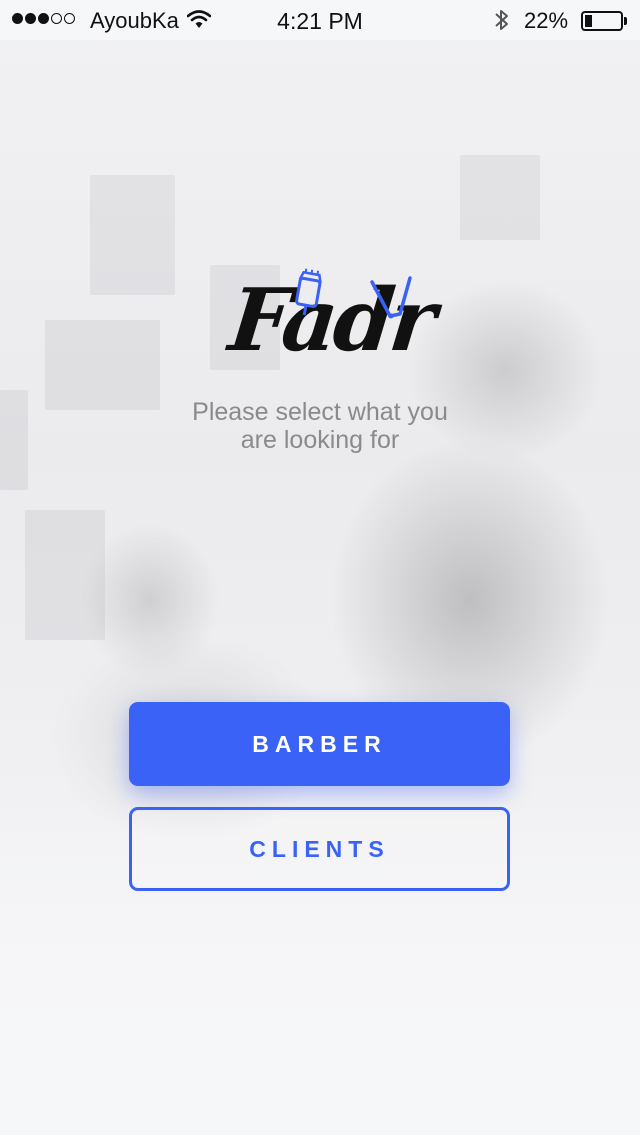 The height and width of the screenshot is (1135, 640). I want to click on prompt-line-2: are looking for, so click(320, 440).